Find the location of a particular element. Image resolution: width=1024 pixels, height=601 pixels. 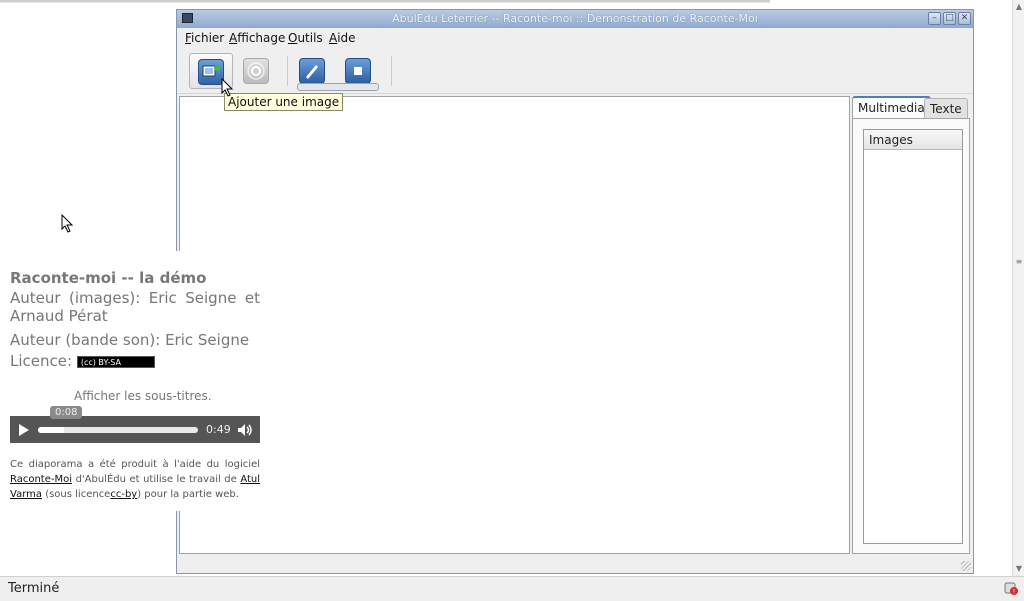

seek-progress is located at coordinates (51, 430).